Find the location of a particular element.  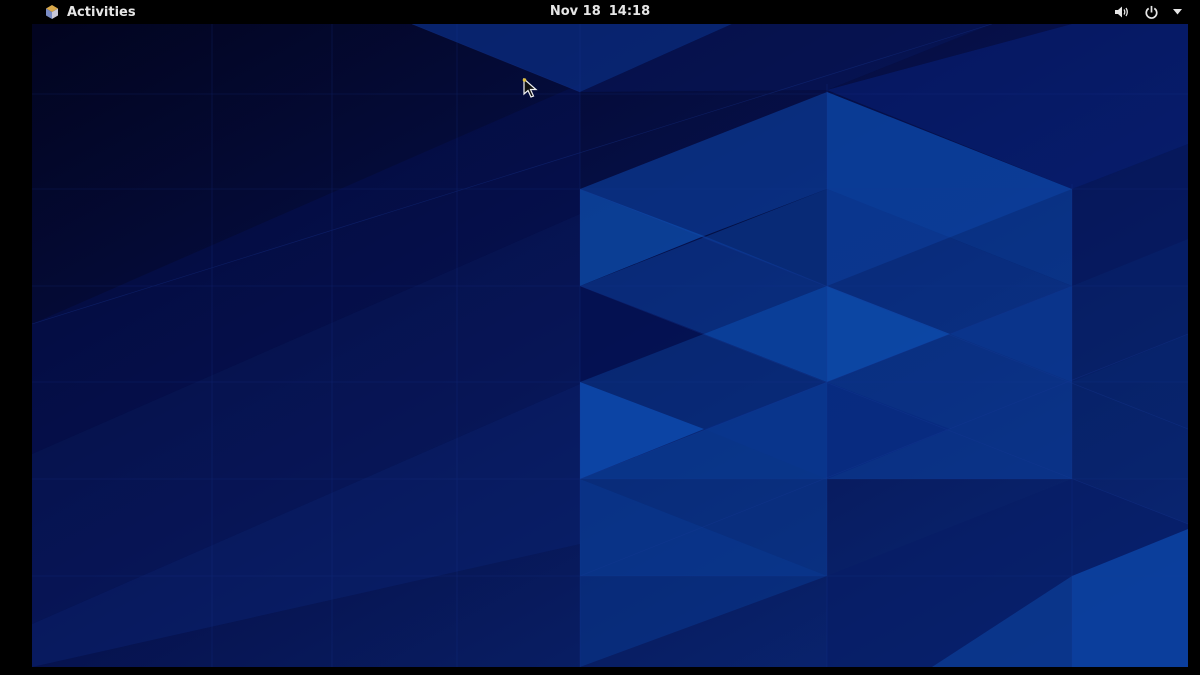

top-panel: Activities Nov 18 14:18 is located at coordinates (600, 12).